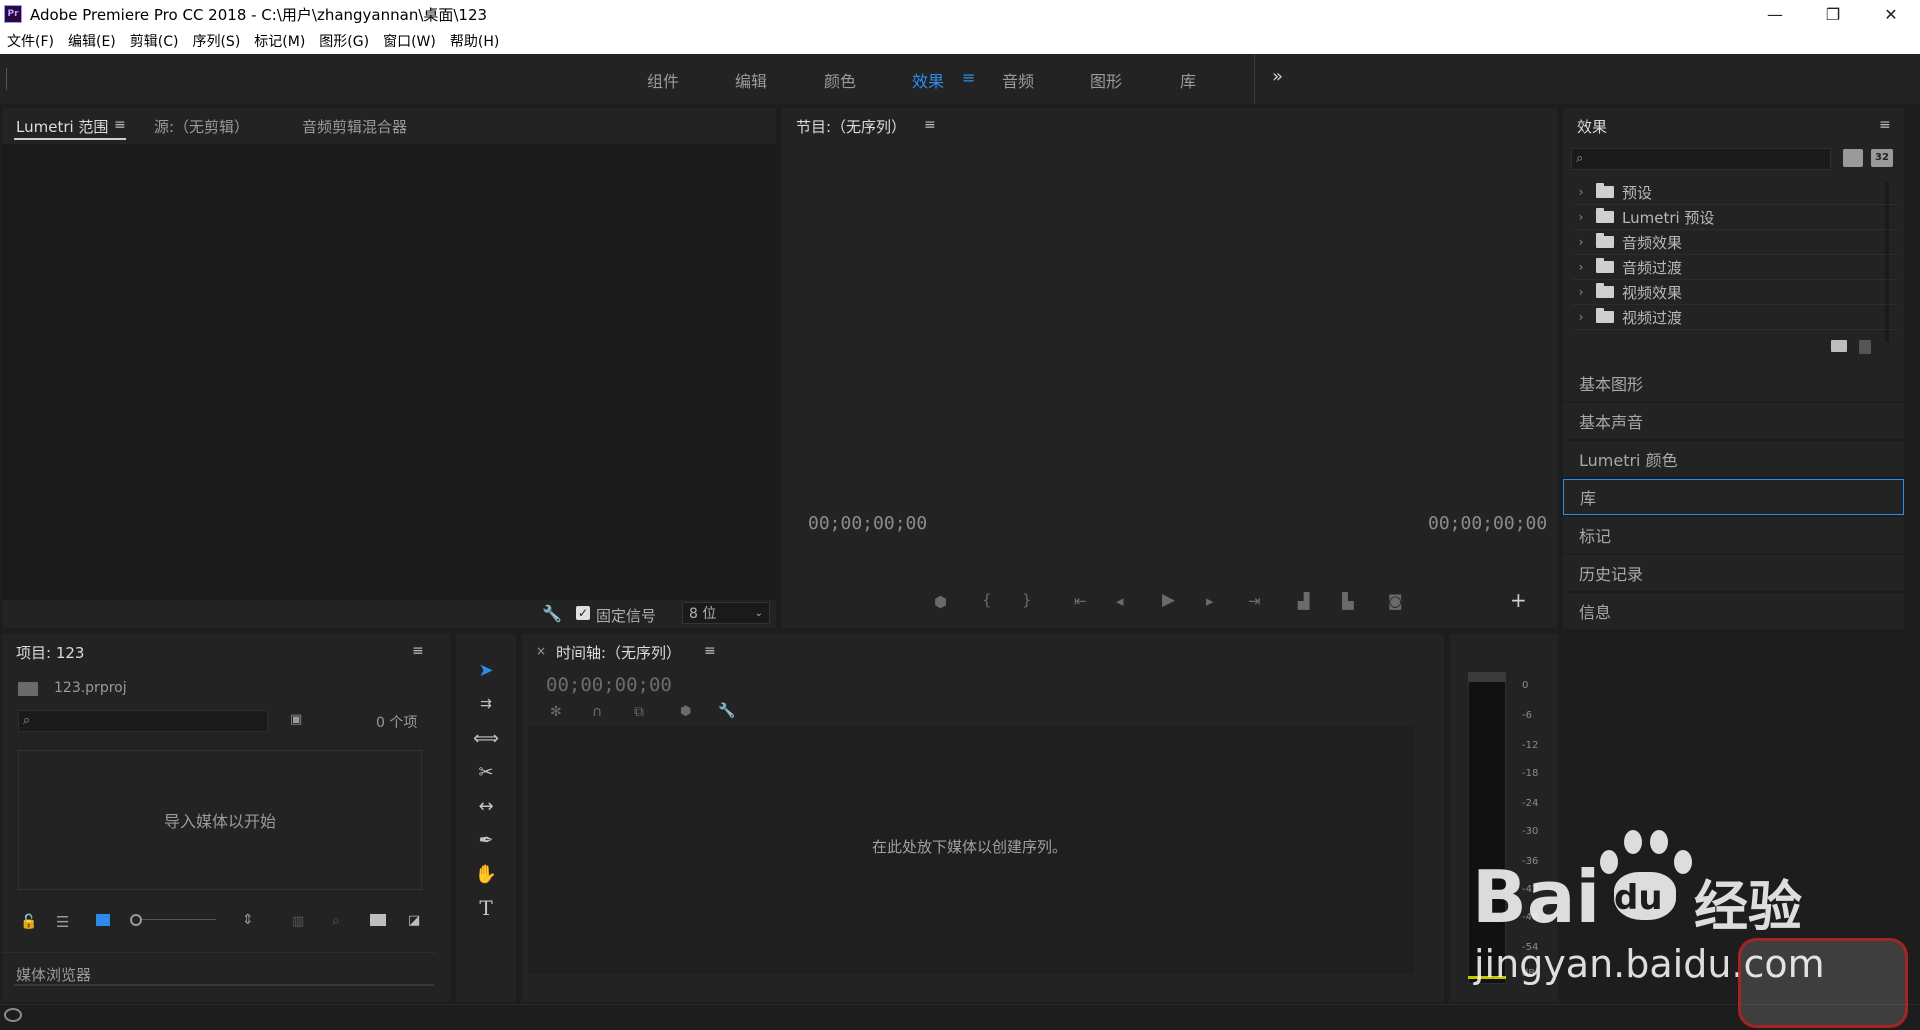  Describe the element at coordinates (486, 806) in the screenshot. I see `slip-tool-icon: ↔` at that location.